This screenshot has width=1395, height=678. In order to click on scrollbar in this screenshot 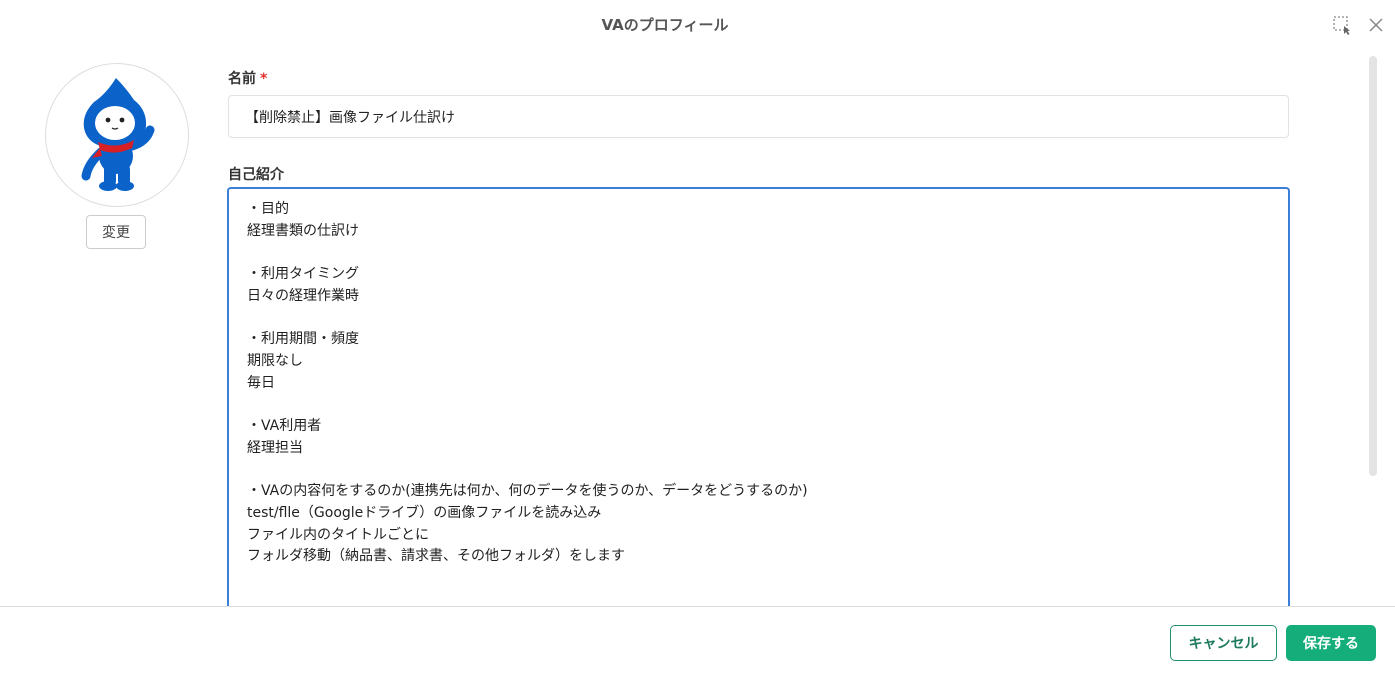, I will do `click(1373, 266)`.